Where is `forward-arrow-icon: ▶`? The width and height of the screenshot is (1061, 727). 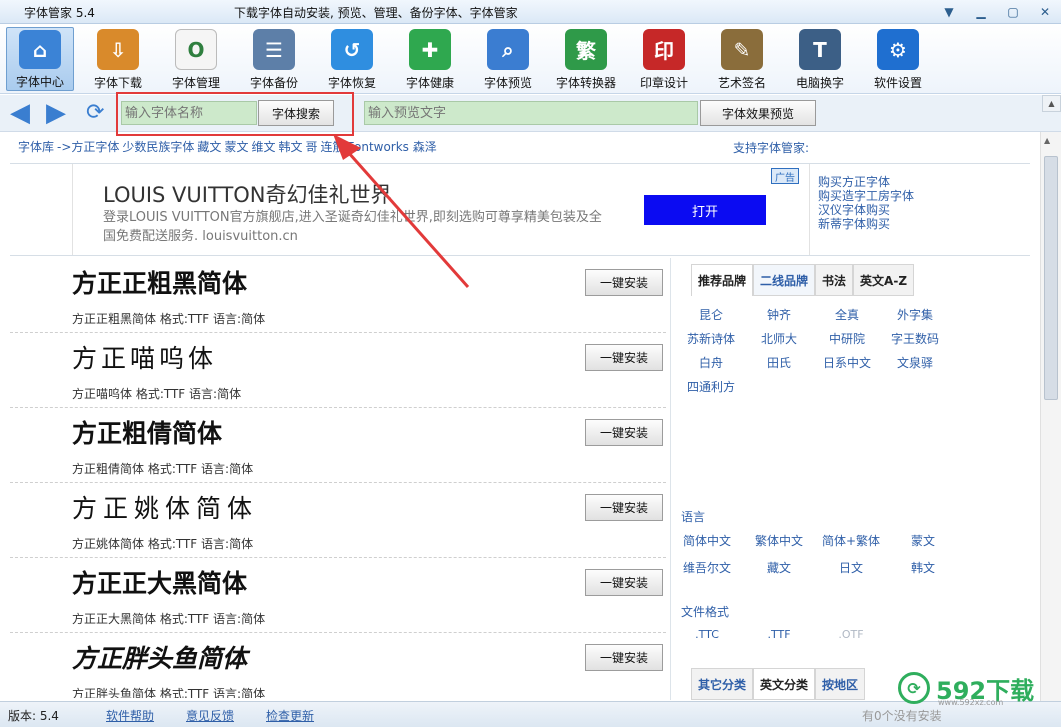
forward-arrow-icon: ▶ is located at coordinates (56, 113).